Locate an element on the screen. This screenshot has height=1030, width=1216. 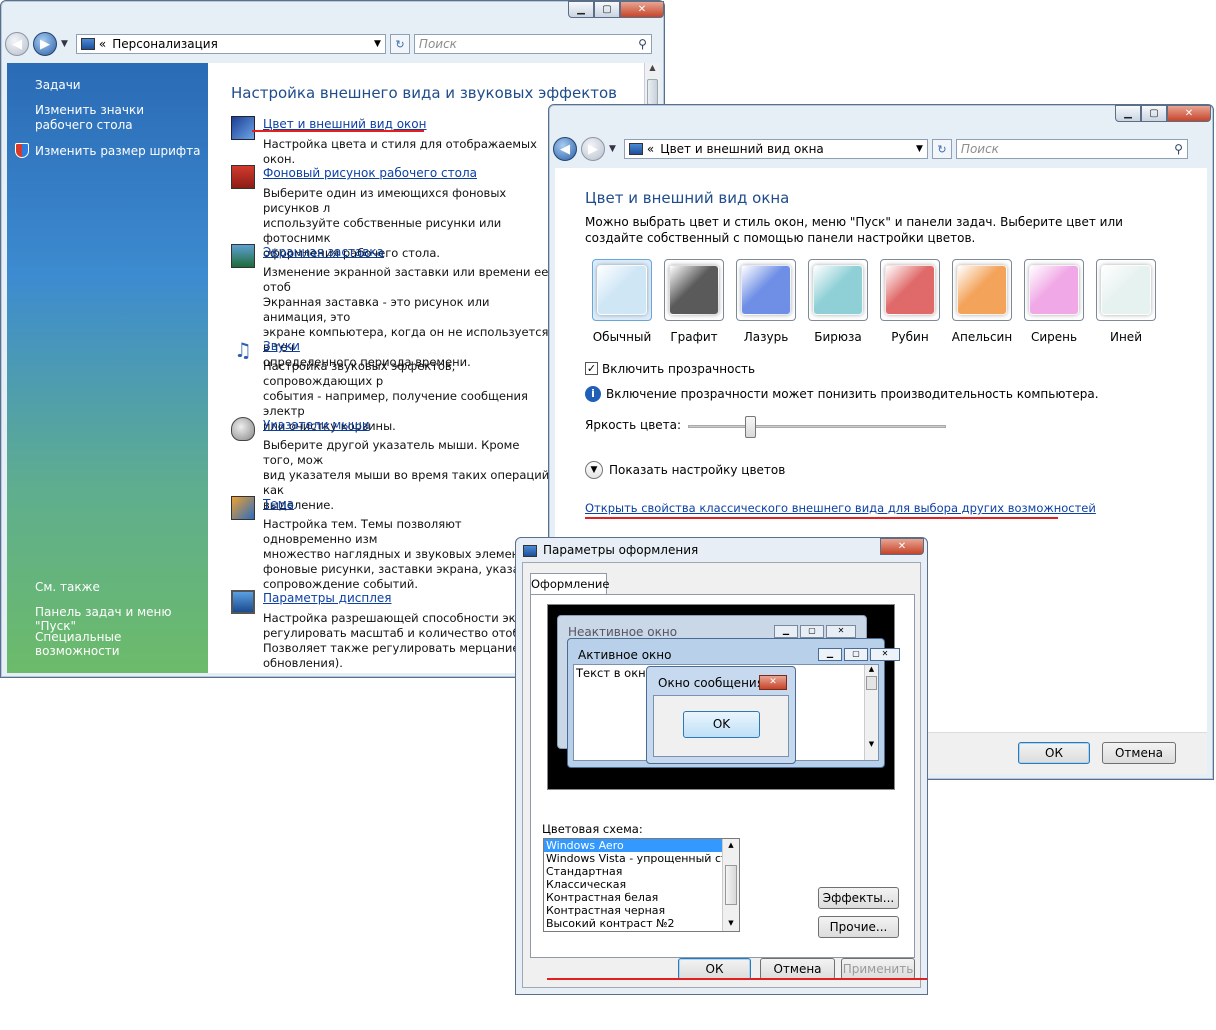
swatch-label: Апельсин is located at coordinates (982, 337).